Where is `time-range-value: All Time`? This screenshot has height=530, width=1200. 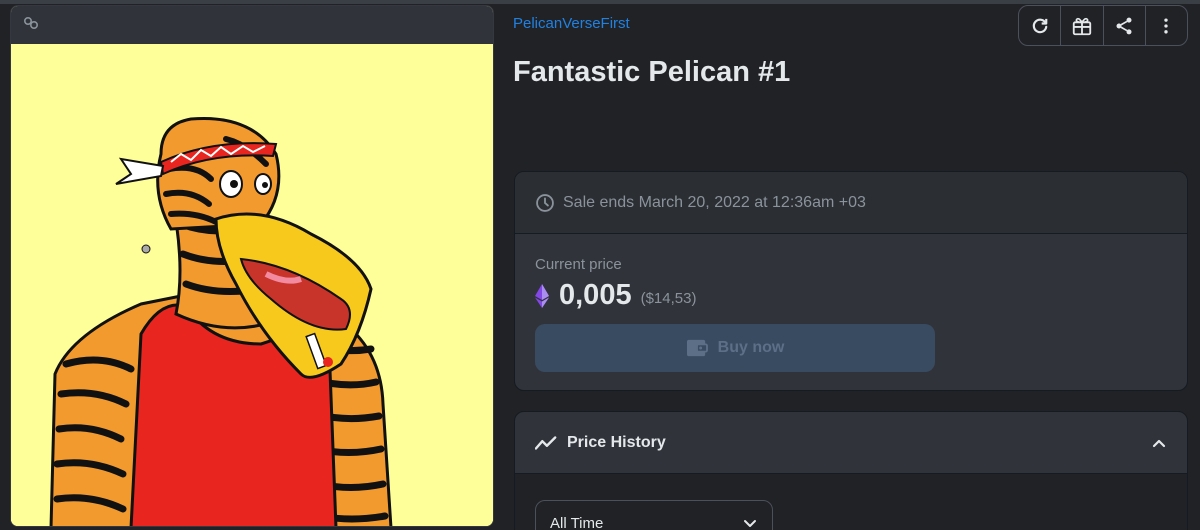
time-range-value: All Time is located at coordinates (577, 522).